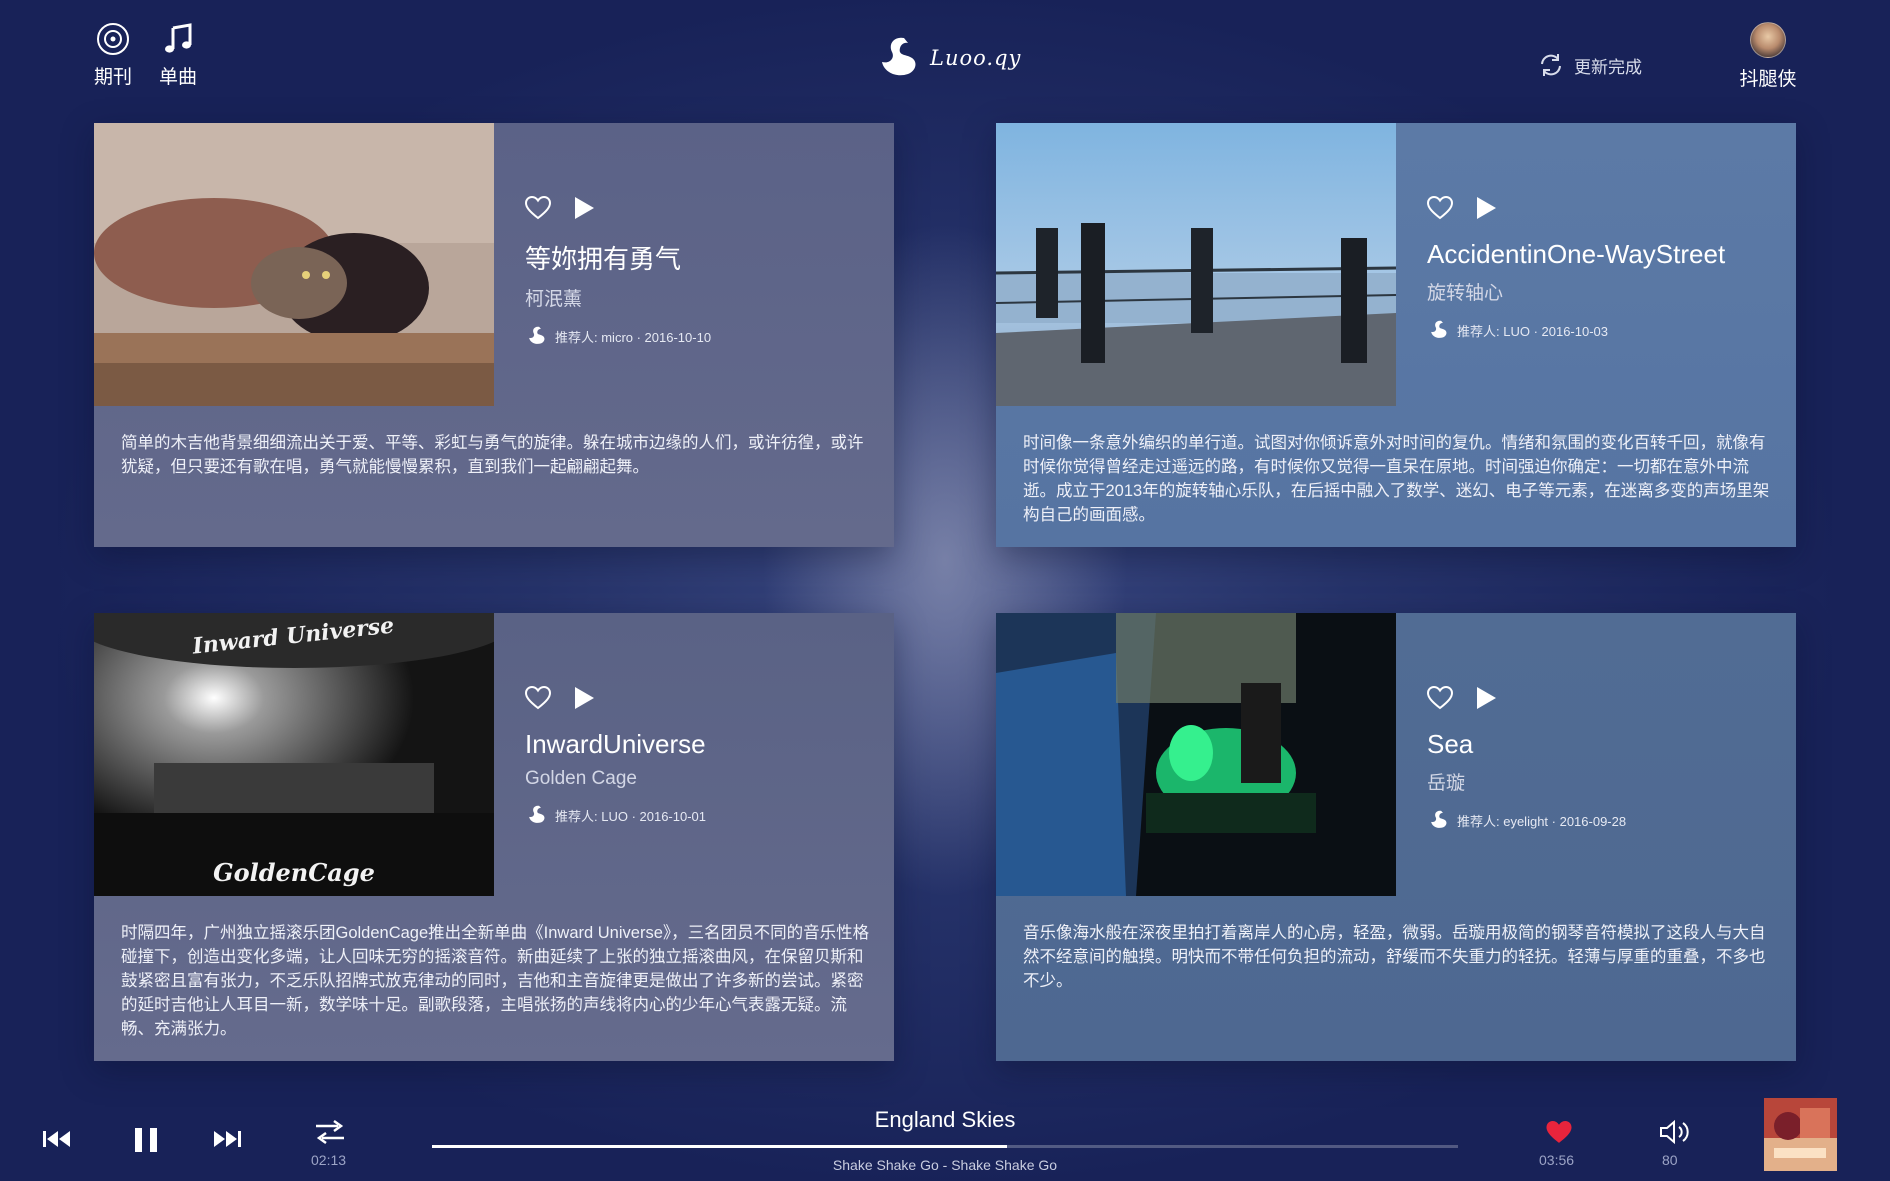  I want to click on top-bar: 期刊 单曲 Luoo.qy 更新完成 抖腿侠, so click(945, 55).